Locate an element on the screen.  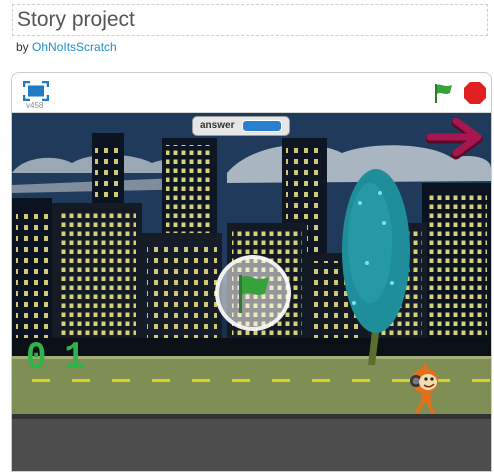
answer-value is located at coordinates (262, 126).